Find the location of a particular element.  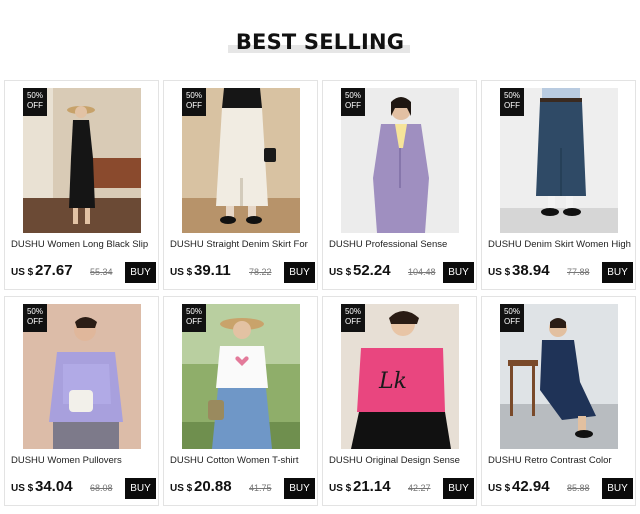

price-row: US $ 27.67 55.34 BUY is located at coordinates (83, 272).